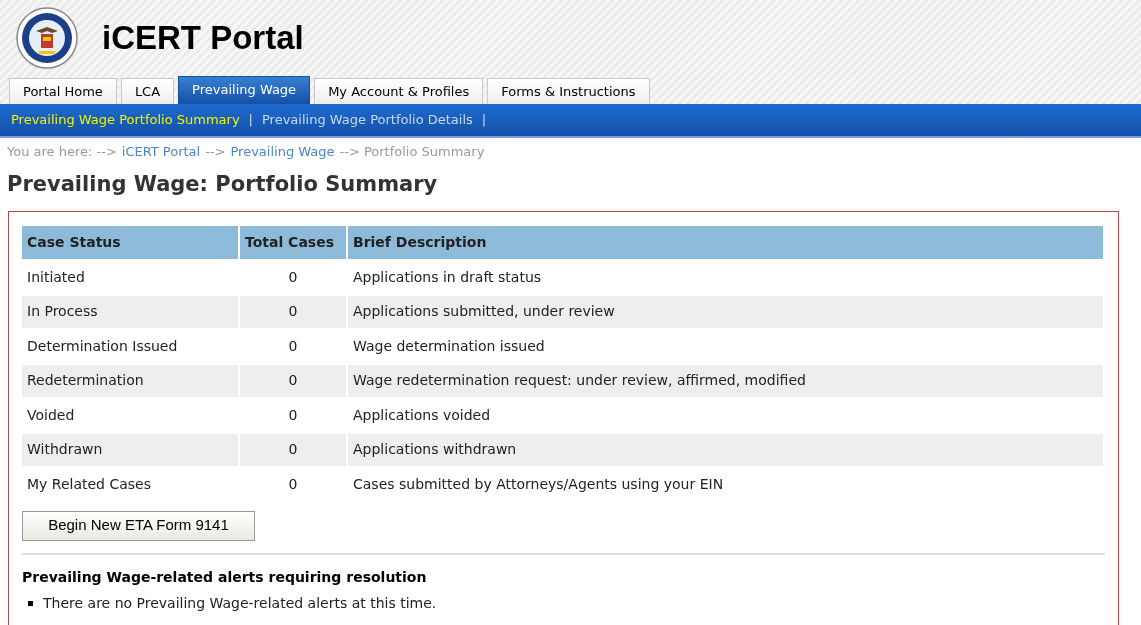  Describe the element at coordinates (725, 415) in the screenshot. I see `table-cell: Applications voided` at that location.